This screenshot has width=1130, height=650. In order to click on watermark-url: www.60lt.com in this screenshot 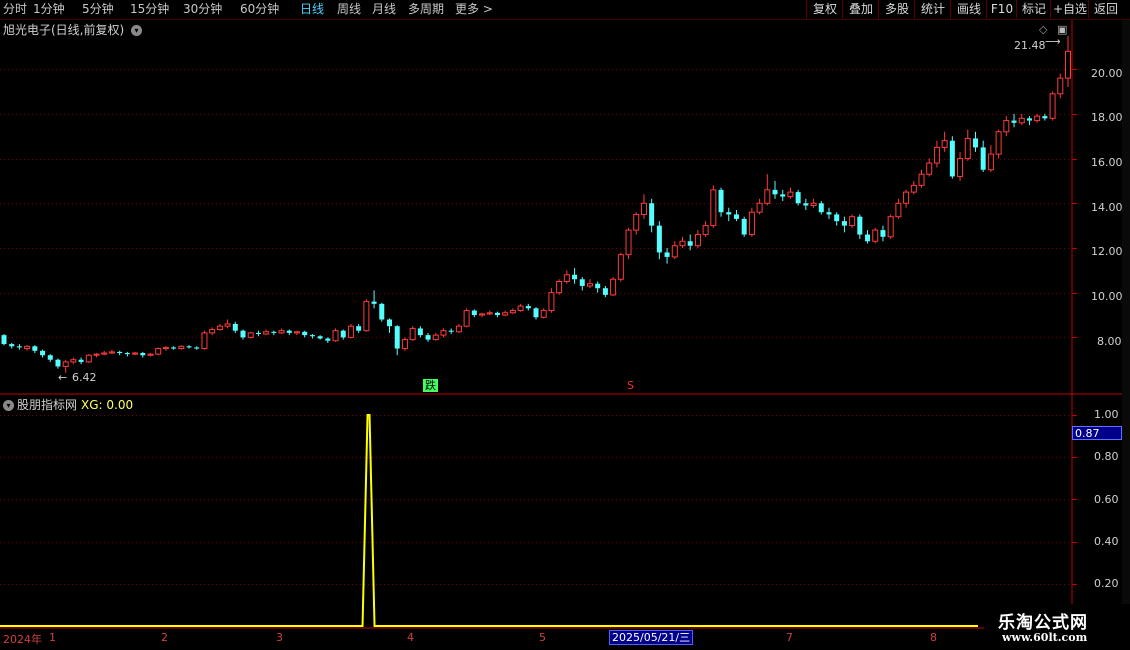, I will do `click(1045, 637)`.